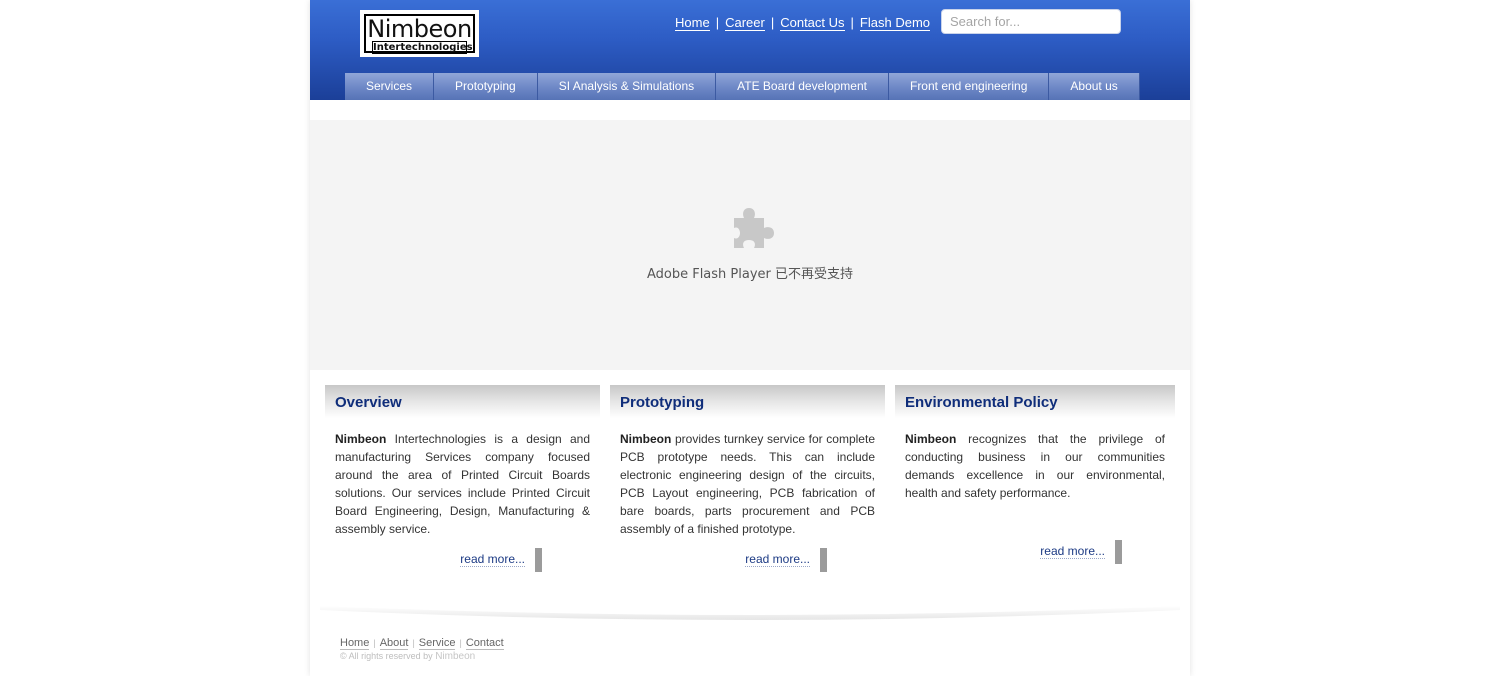 Image resolution: width=1500 pixels, height=676 pixels. Describe the element at coordinates (750, 274) in the screenshot. I see `flash-unsupported-message: Adobe Flash Player 已不再受支持` at that location.